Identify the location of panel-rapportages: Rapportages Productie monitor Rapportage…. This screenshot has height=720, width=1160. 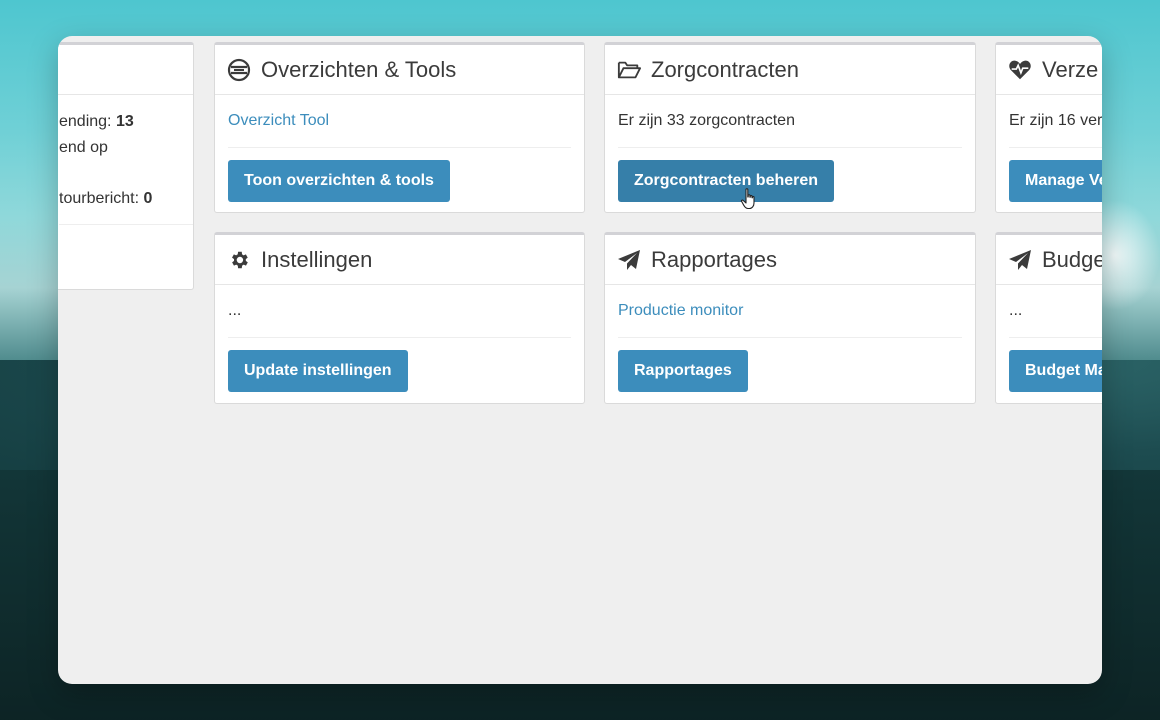
(790, 318).